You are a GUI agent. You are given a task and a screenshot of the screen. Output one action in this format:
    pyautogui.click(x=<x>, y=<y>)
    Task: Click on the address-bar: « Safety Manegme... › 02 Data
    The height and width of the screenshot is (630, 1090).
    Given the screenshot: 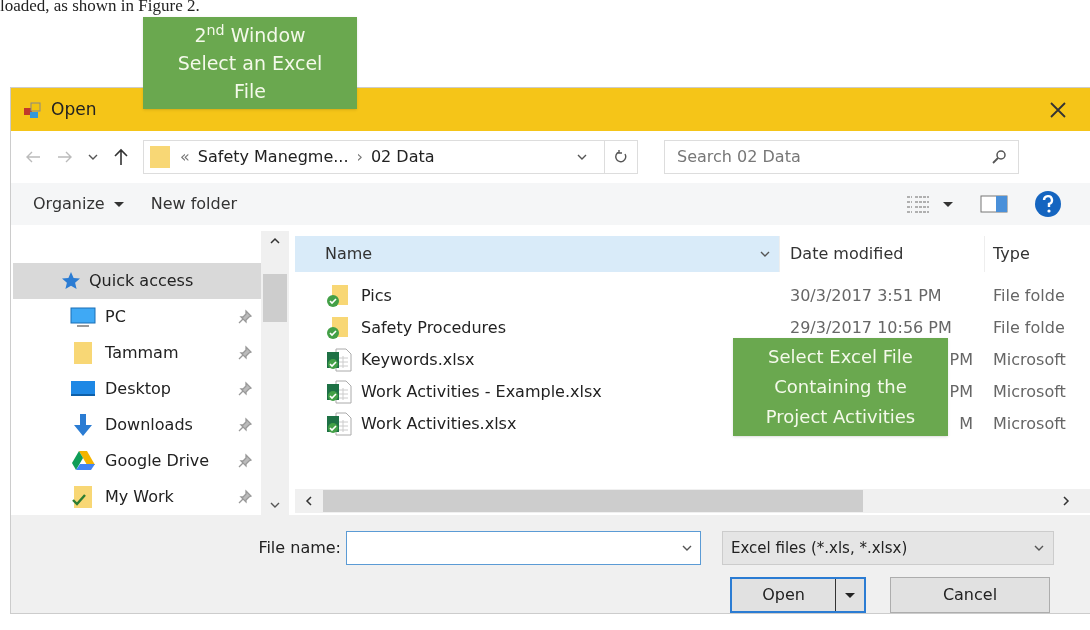 What is the action you would take?
    pyautogui.click(x=390, y=156)
    